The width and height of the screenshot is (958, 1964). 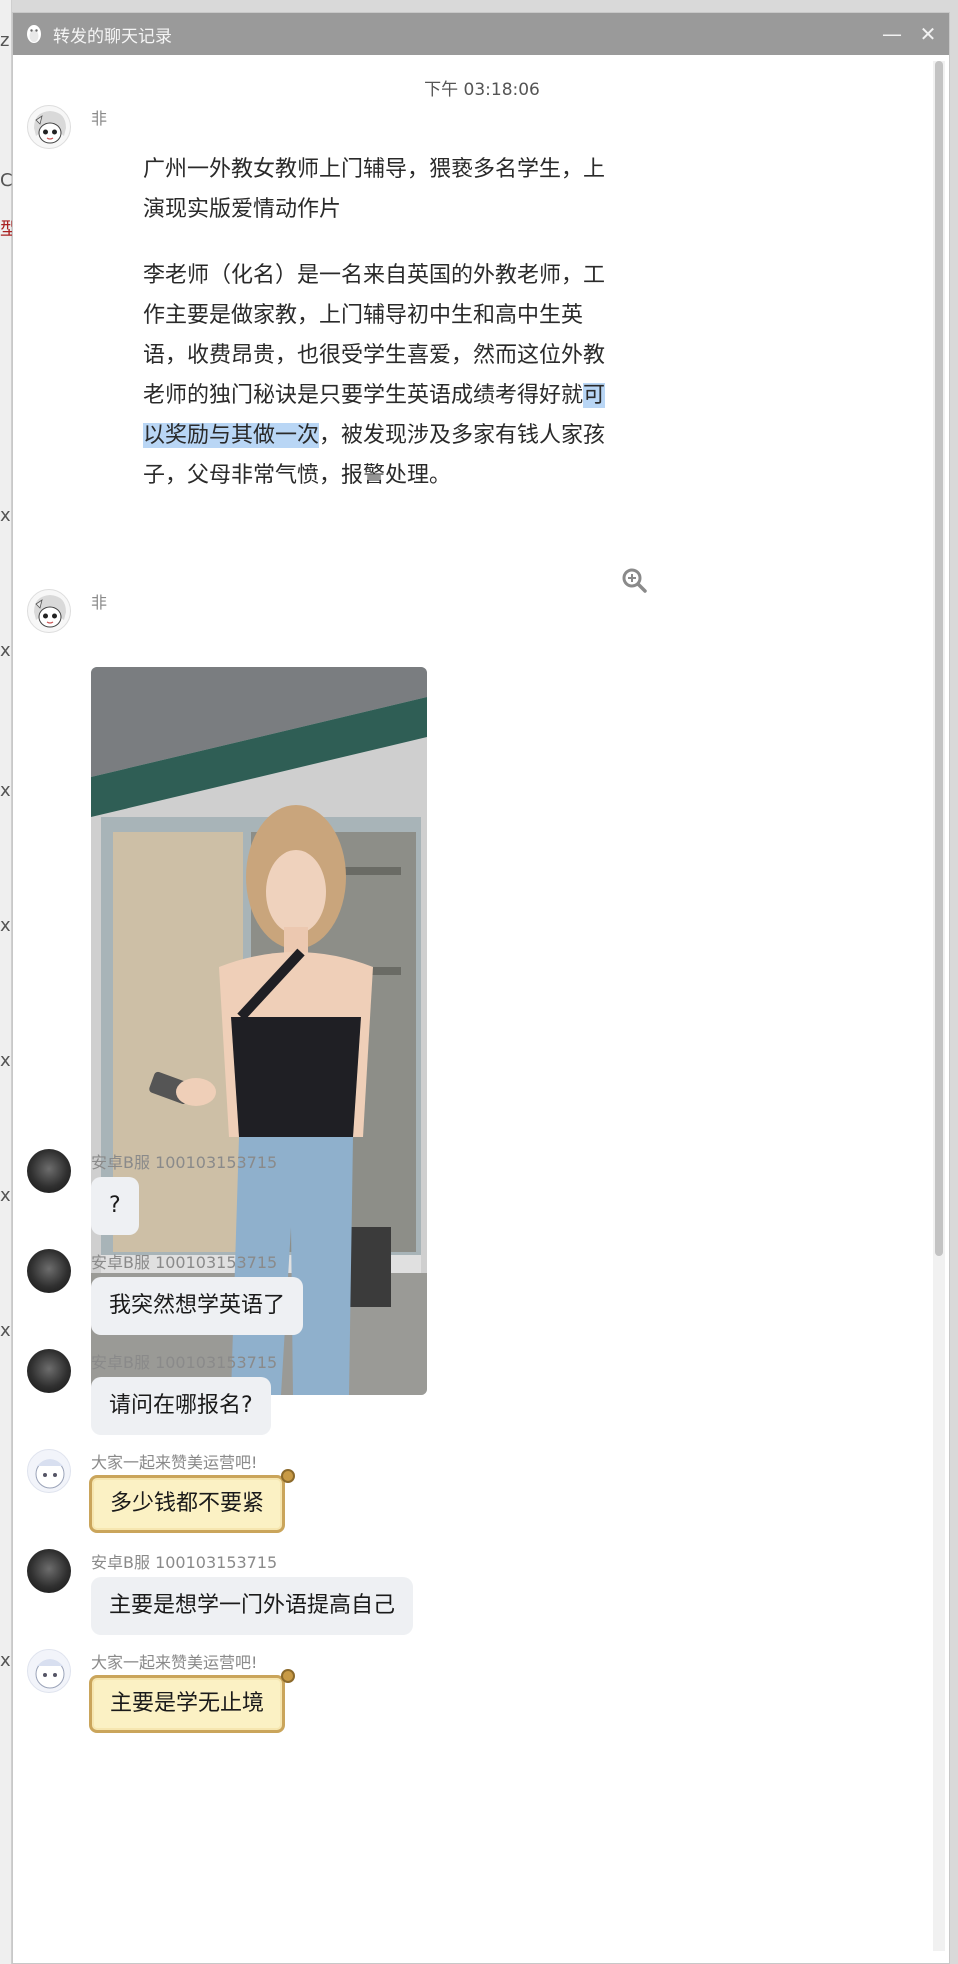 What do you see at coordinates (112, 36) in the screenshot?
I see `window-title: 转发的聊天记录` at bounding box center [112, 36].